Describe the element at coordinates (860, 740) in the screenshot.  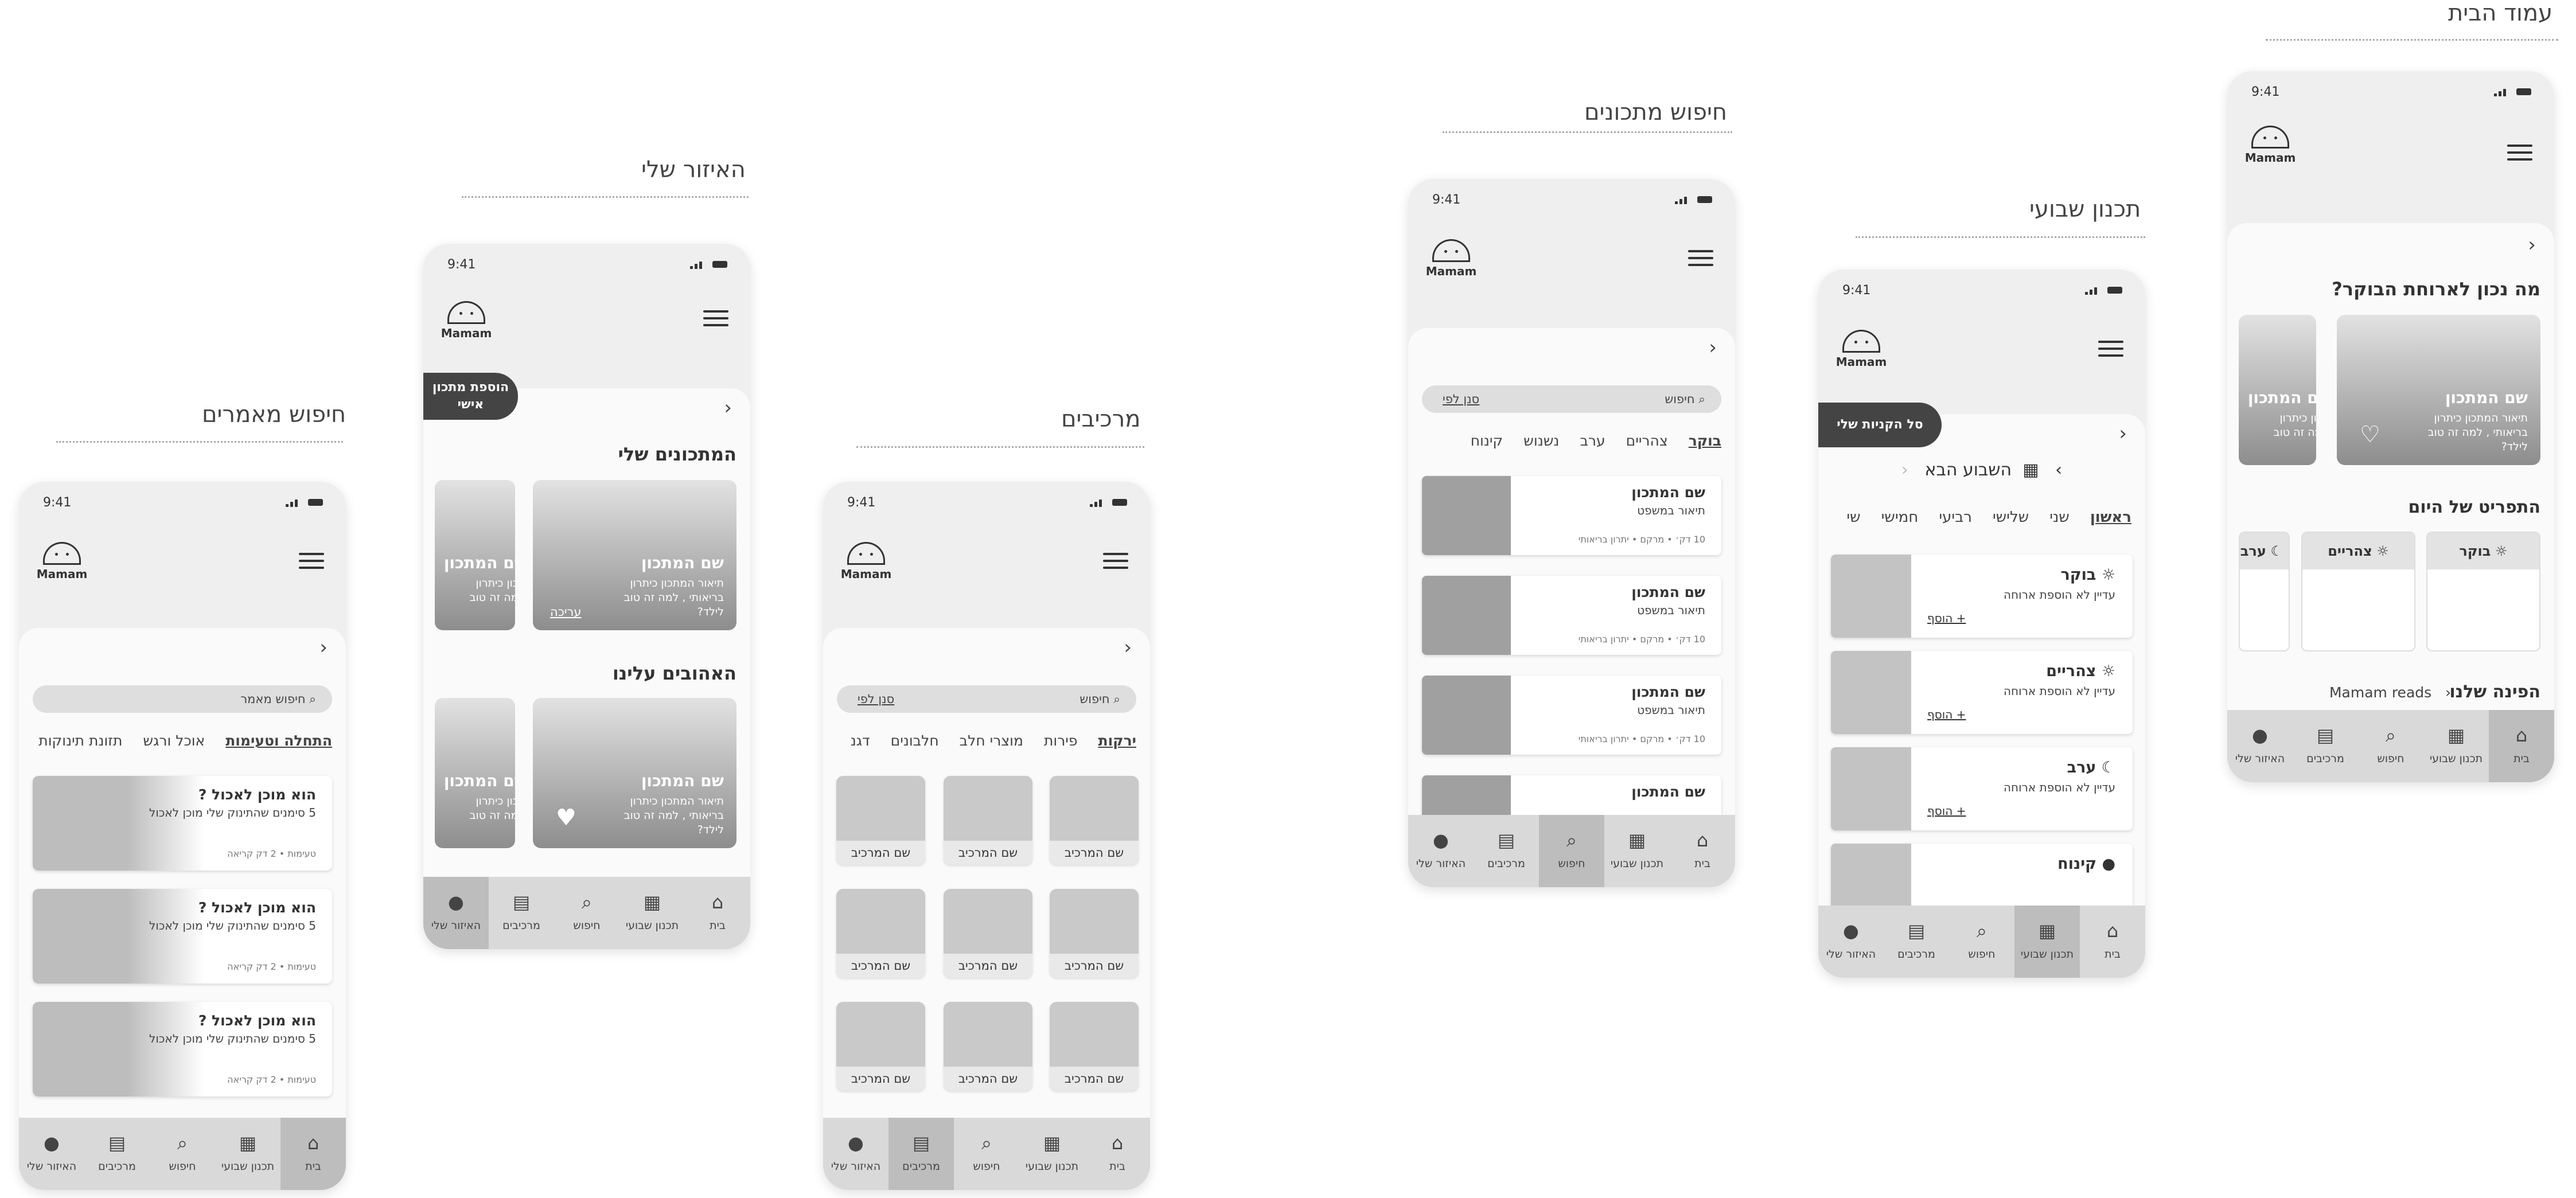
I see `tab-category: דגנ` at that location.